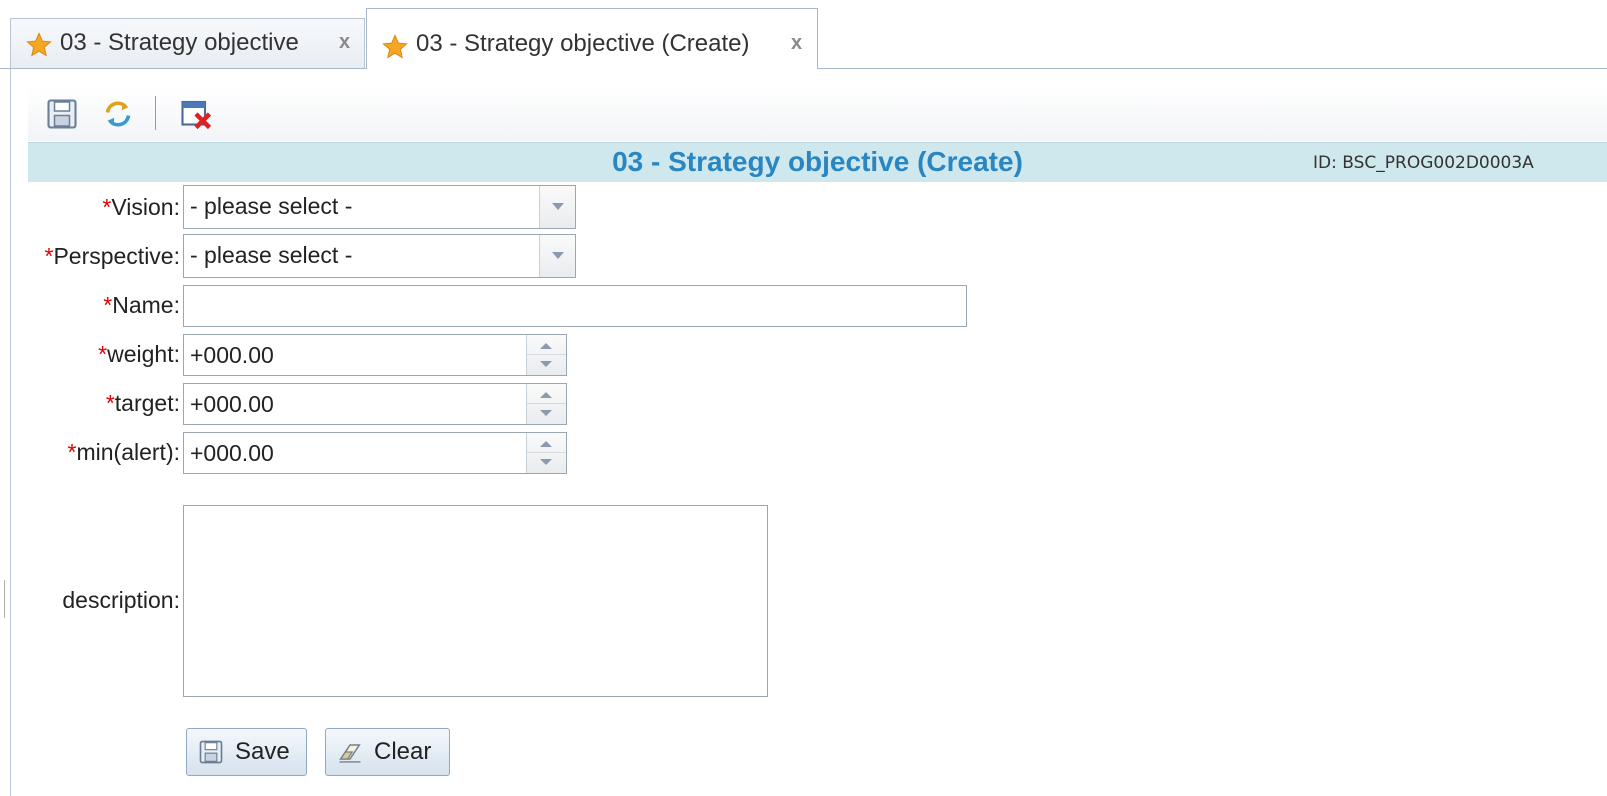  Describe the element at coordinates (379, 256) in the screenshot. I see `perspective-select: - please select -` at that location.